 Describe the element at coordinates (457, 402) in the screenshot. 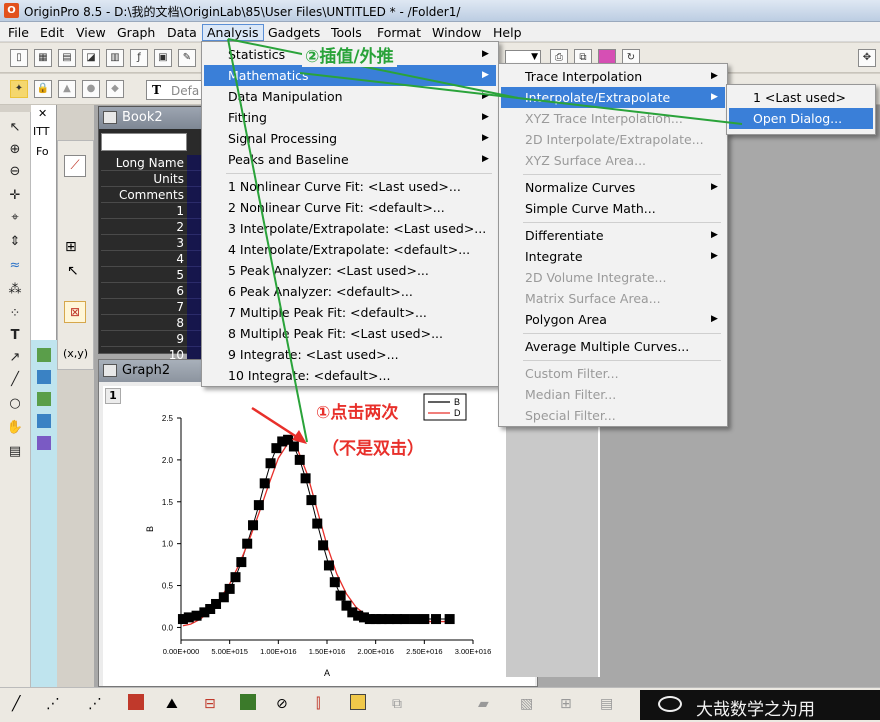

I see `legend-label-b: B` at that location.